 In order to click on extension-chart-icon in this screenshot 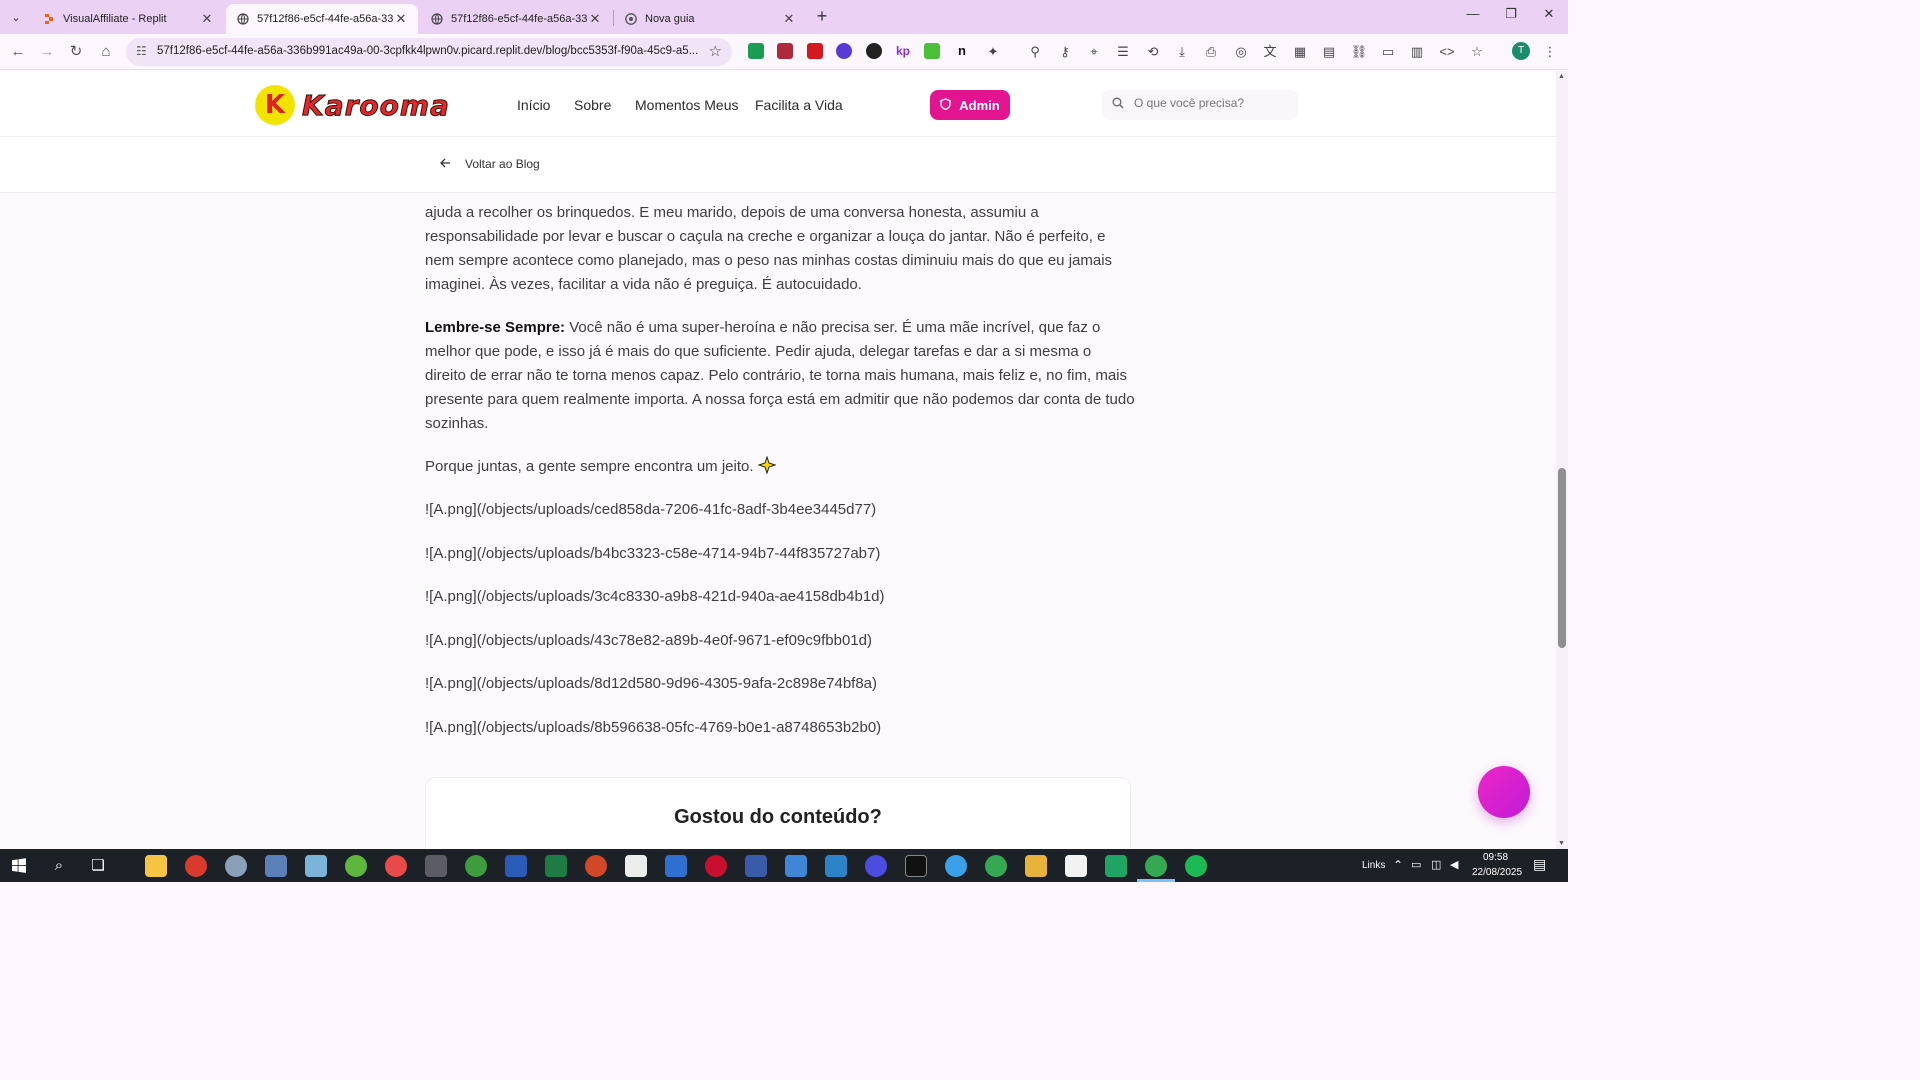, I will do `click(932, 51)`.